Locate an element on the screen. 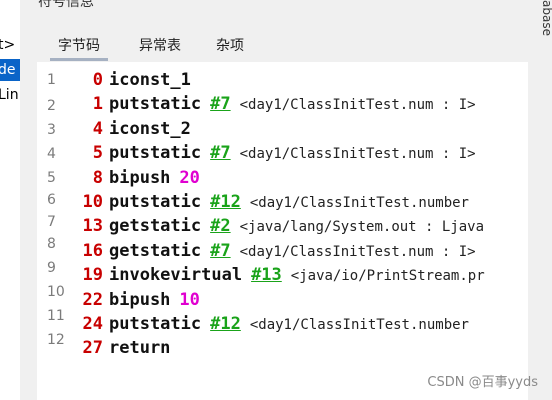 This screenshot has width=552, height=400. tree-item: Lin is located at coordinates (10, 95).